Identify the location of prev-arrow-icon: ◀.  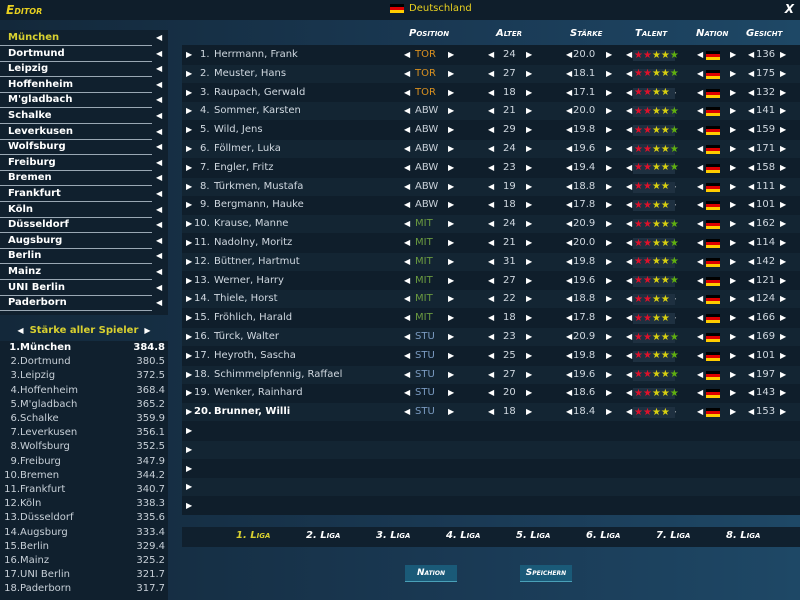
(20, 330).